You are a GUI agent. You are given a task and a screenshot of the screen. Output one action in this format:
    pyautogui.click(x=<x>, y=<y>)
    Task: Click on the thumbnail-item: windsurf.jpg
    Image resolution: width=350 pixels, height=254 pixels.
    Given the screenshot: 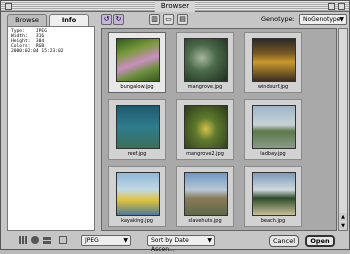 What is the action you would take?
    pyautogui.click(x=273, y=62)
    